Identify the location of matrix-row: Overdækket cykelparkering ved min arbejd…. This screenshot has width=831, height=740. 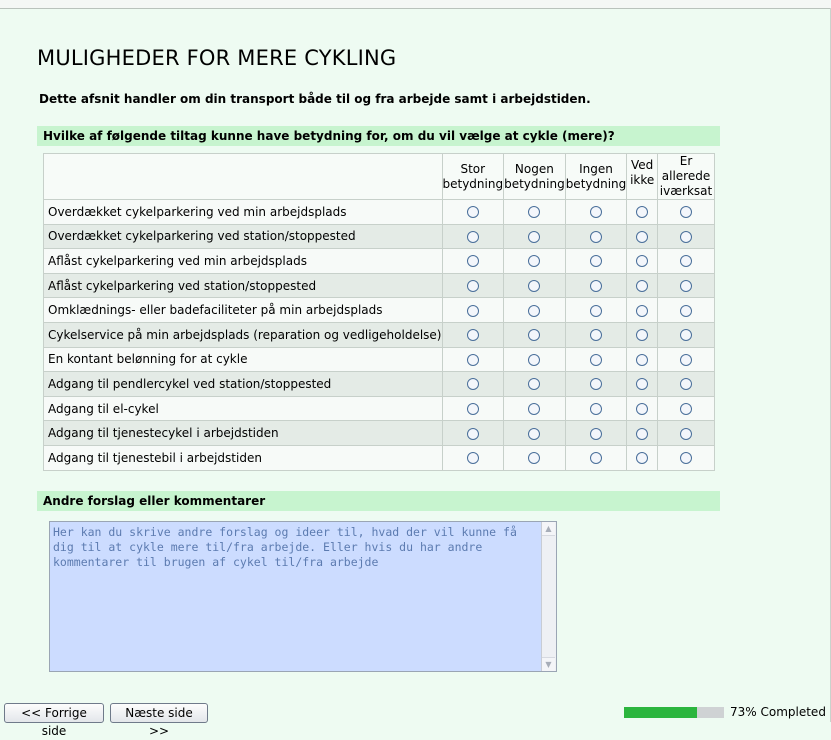
(379, 212).